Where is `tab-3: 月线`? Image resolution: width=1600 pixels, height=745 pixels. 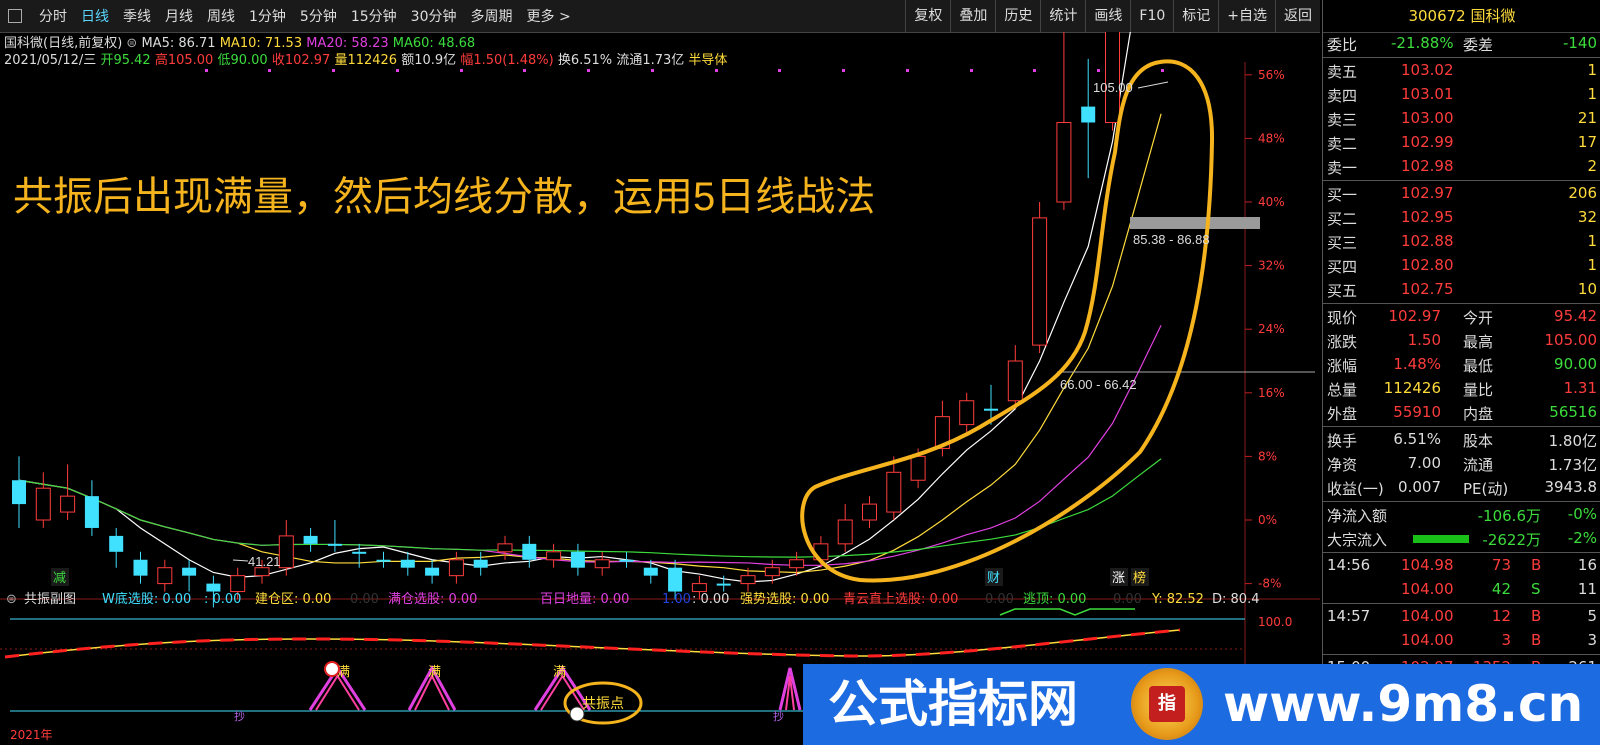 tab-3: 月线 is located at coordinates (179, 16).